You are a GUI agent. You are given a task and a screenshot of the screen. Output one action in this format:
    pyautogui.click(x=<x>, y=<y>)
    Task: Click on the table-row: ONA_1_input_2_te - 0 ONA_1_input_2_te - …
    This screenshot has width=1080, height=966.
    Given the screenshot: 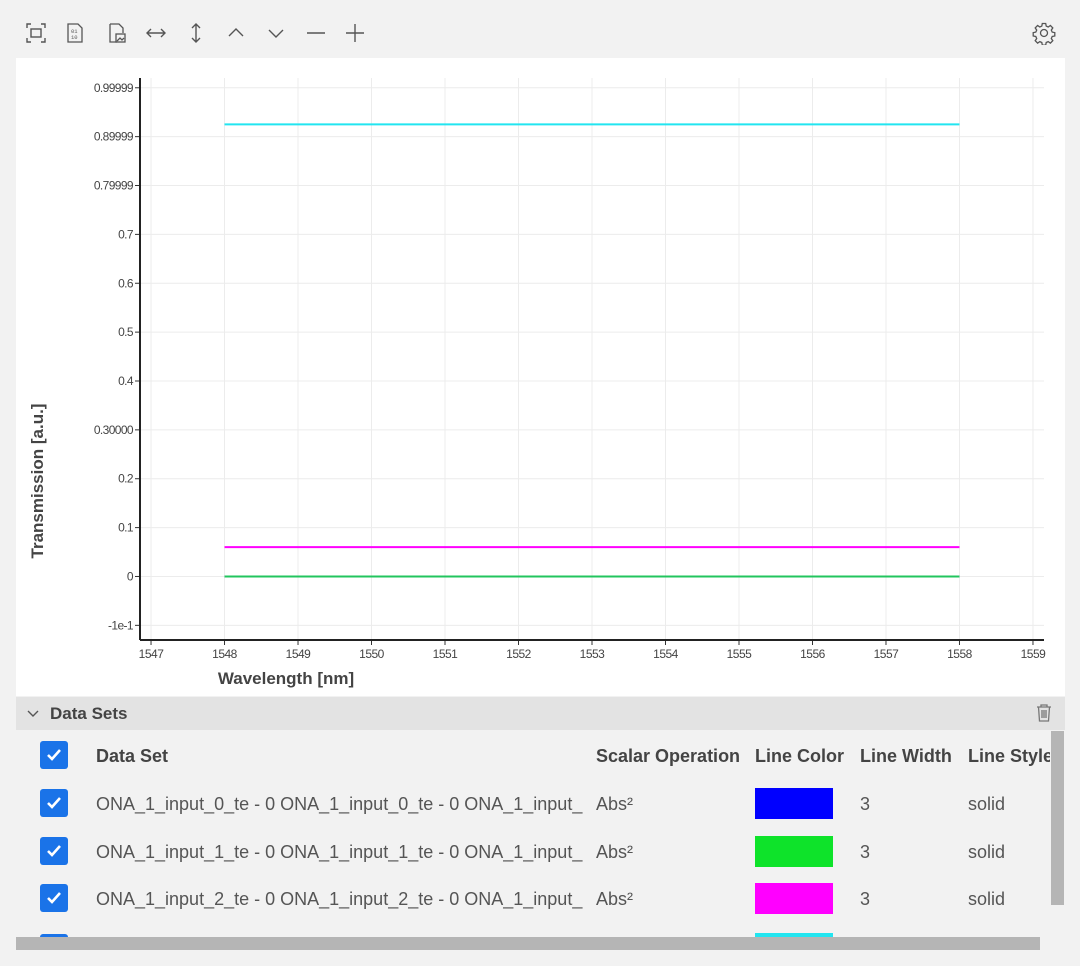 What is the action you would take?
    pyautogui.click(x=533, y=901)
    